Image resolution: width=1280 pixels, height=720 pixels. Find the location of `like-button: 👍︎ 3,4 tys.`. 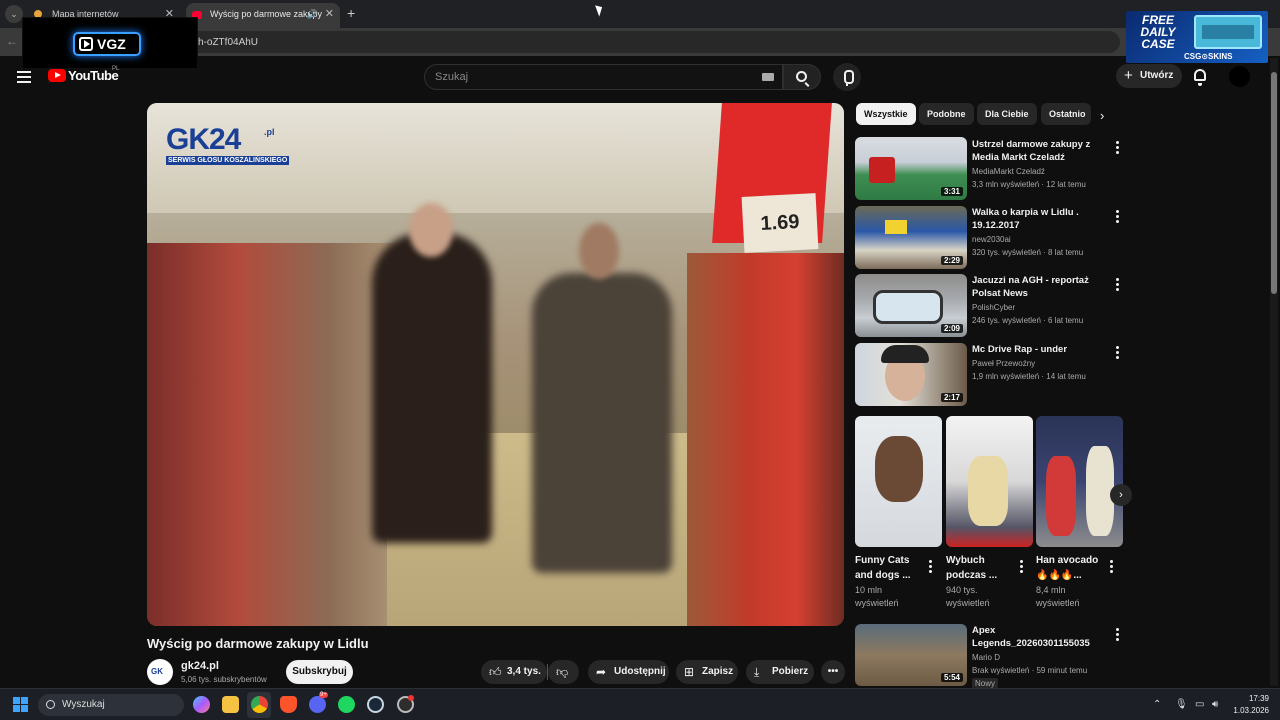

like-button: 👍︎ 3,4 tys. is located at coordinates (514, 672).